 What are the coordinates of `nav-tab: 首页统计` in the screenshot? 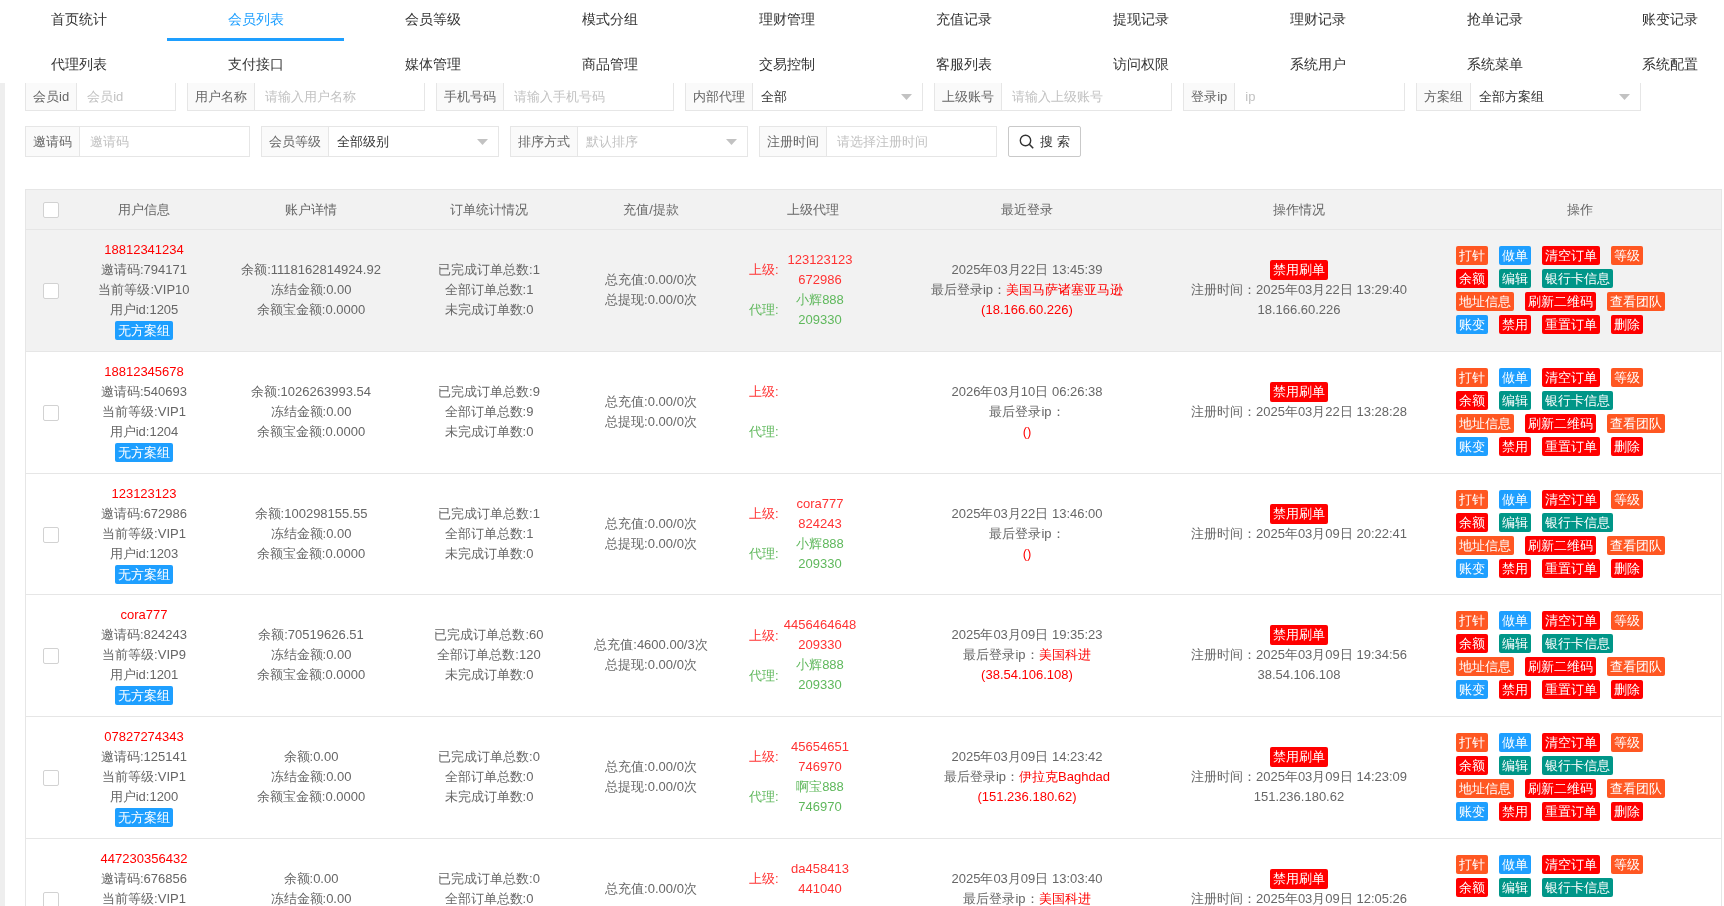 It's located at (83, 20).